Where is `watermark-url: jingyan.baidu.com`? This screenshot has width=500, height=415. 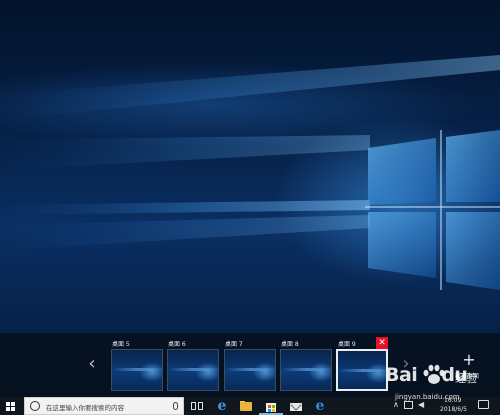 watermark-url: jingyan.baidu.com is located at coordinates (427, 397).